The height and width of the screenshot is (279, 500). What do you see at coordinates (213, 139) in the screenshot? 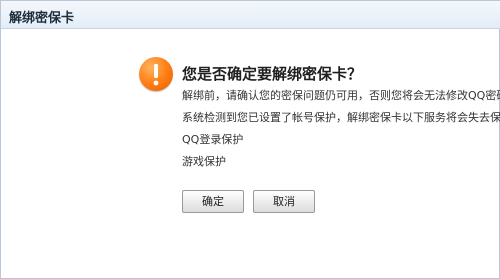
I see `protected-service-item: QQ登录保护` at bounding box center [213, 139].